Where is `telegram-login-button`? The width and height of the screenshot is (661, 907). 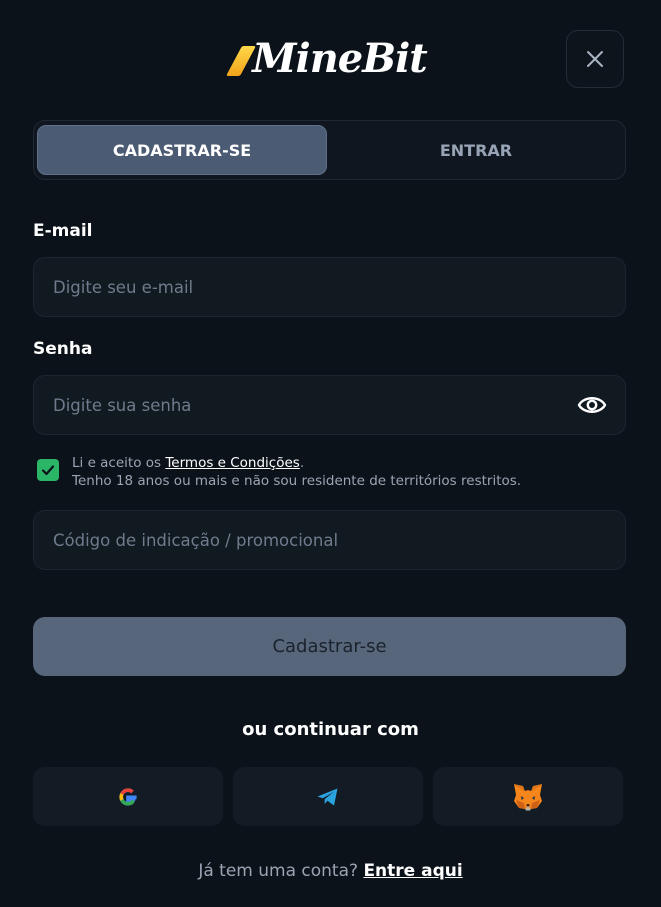
telegram-login-button is located at coordinates (328, 796).